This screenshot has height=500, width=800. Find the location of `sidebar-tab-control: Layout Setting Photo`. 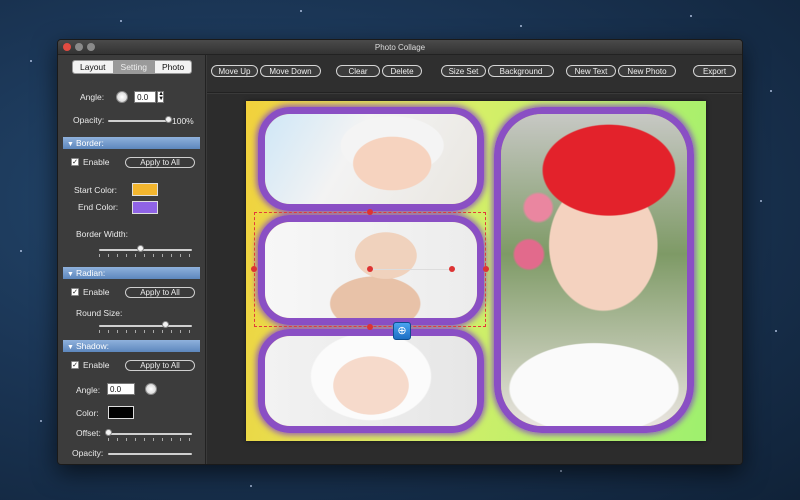

sidebar-tab-control: Layout Setting Photo is located at coordinates (132, 67).